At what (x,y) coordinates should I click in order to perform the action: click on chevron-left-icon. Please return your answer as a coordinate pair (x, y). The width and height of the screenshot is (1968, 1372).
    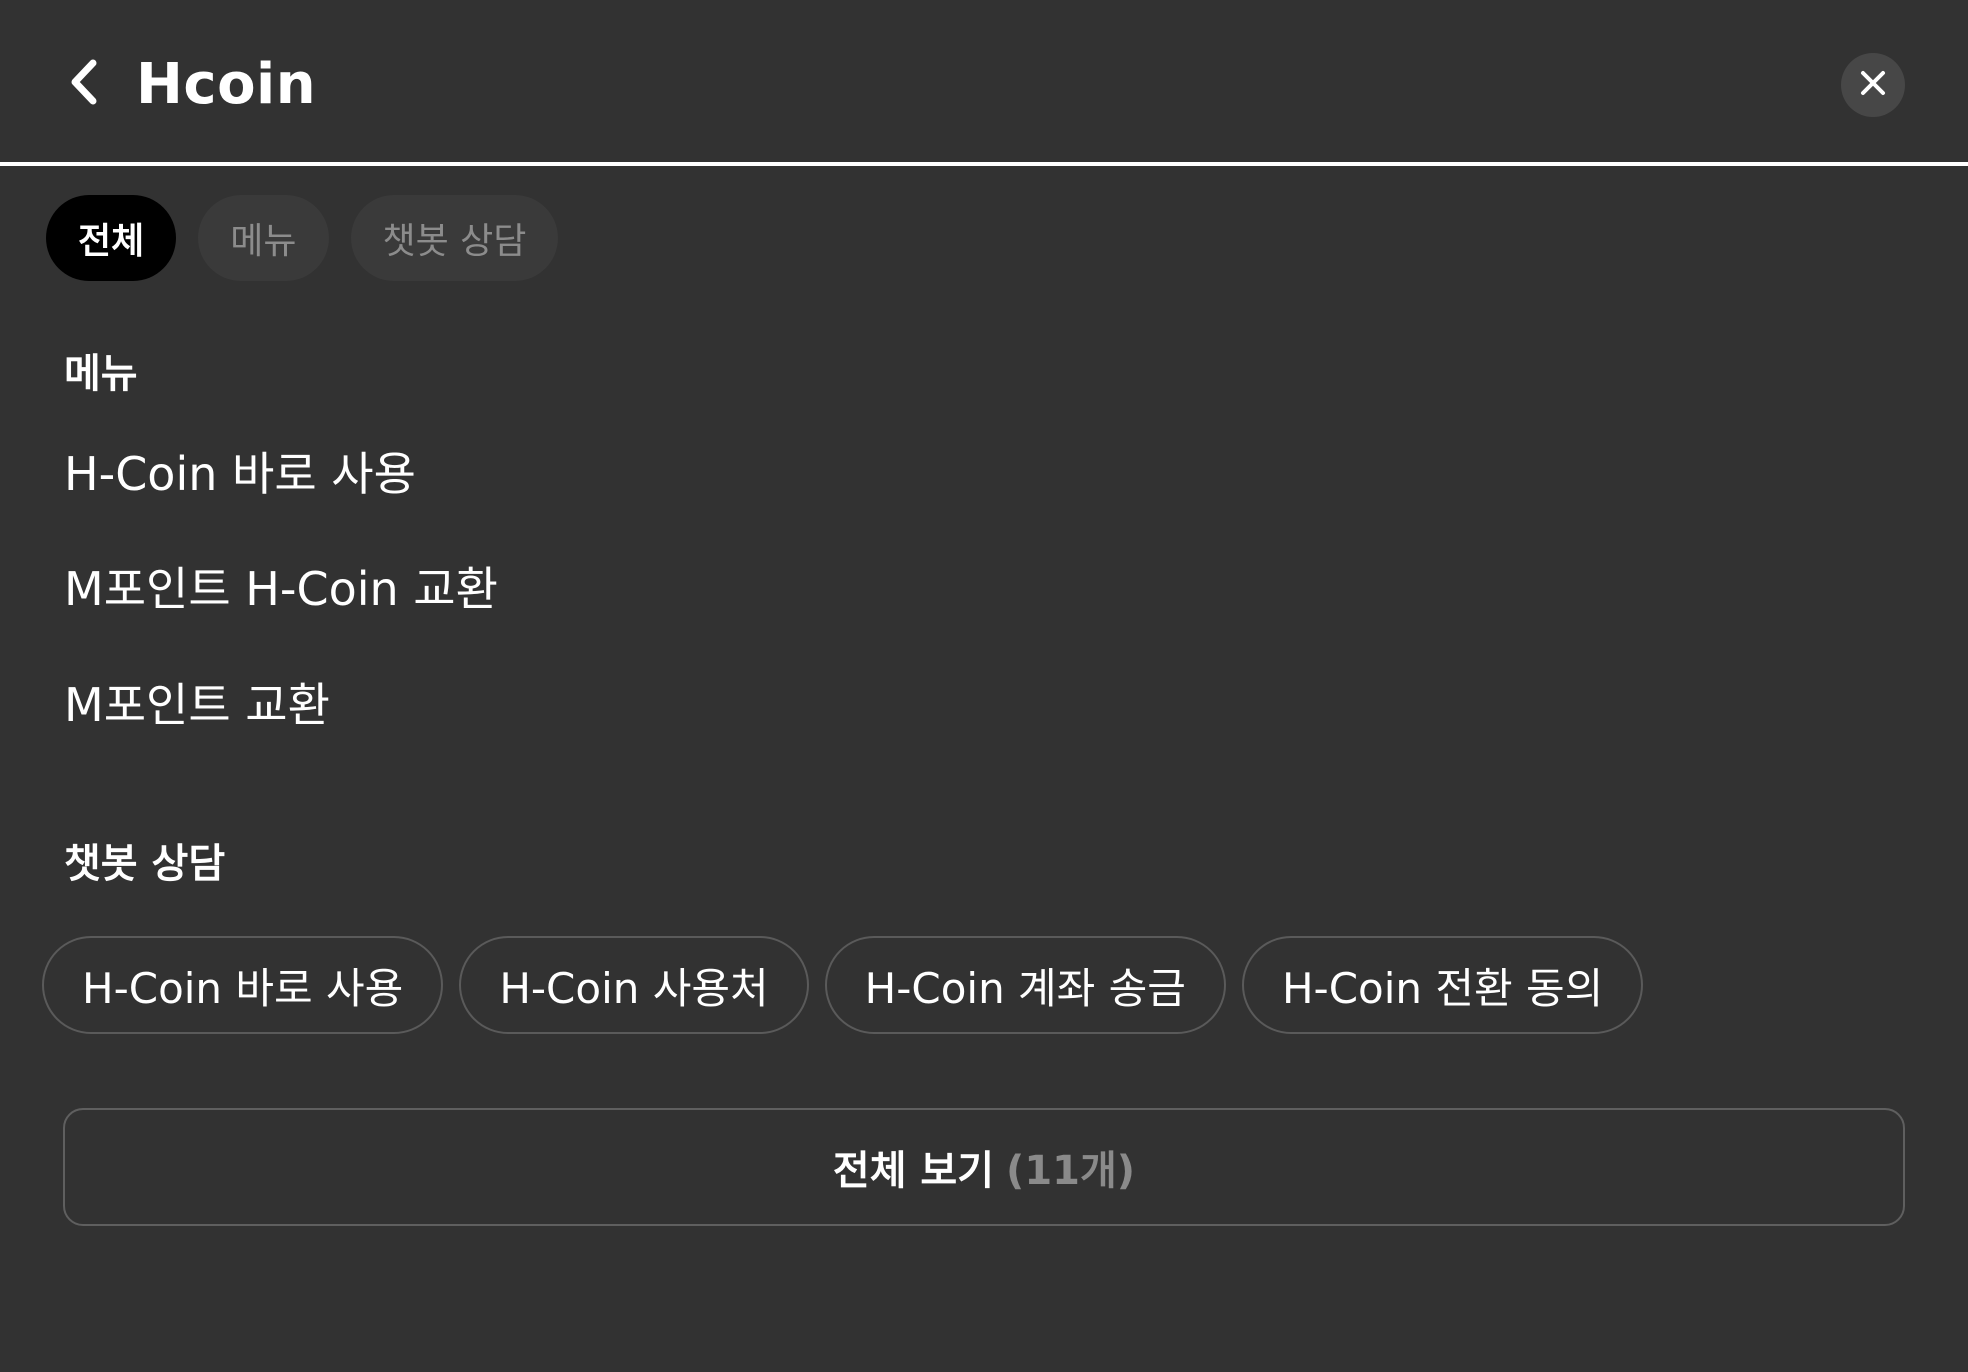
    Looking at the image, I should click on (84, 84).